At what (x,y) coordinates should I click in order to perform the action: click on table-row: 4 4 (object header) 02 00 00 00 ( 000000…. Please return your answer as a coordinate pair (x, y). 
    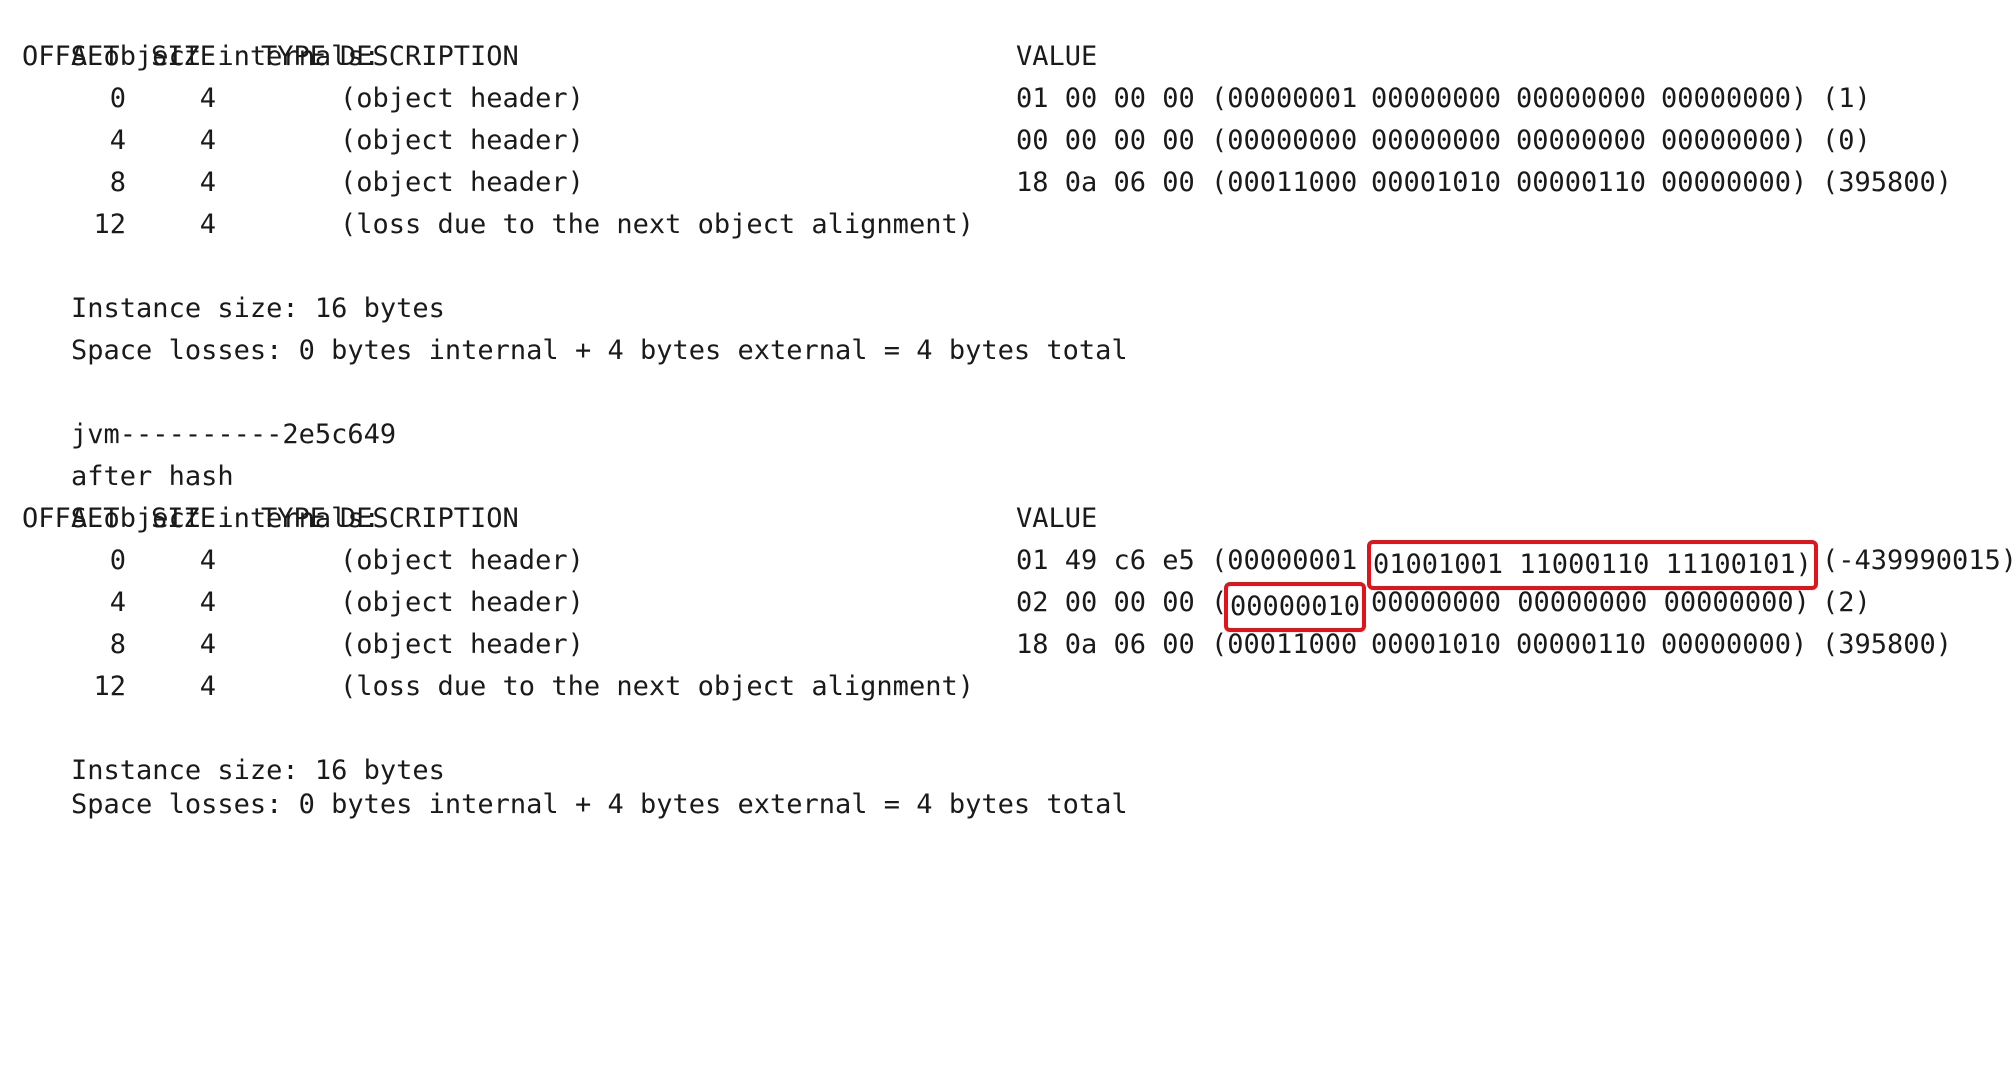
    Looking at the image, I should click on (938, 607).